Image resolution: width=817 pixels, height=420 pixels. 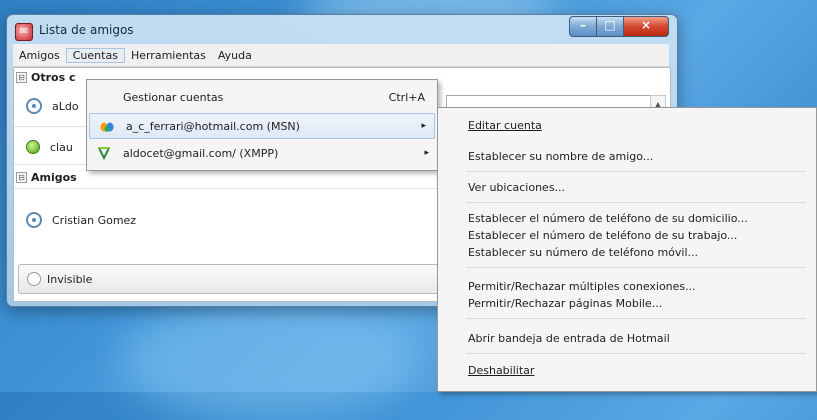 I want to click on contact-row: clau, so click(x=49, y=147).